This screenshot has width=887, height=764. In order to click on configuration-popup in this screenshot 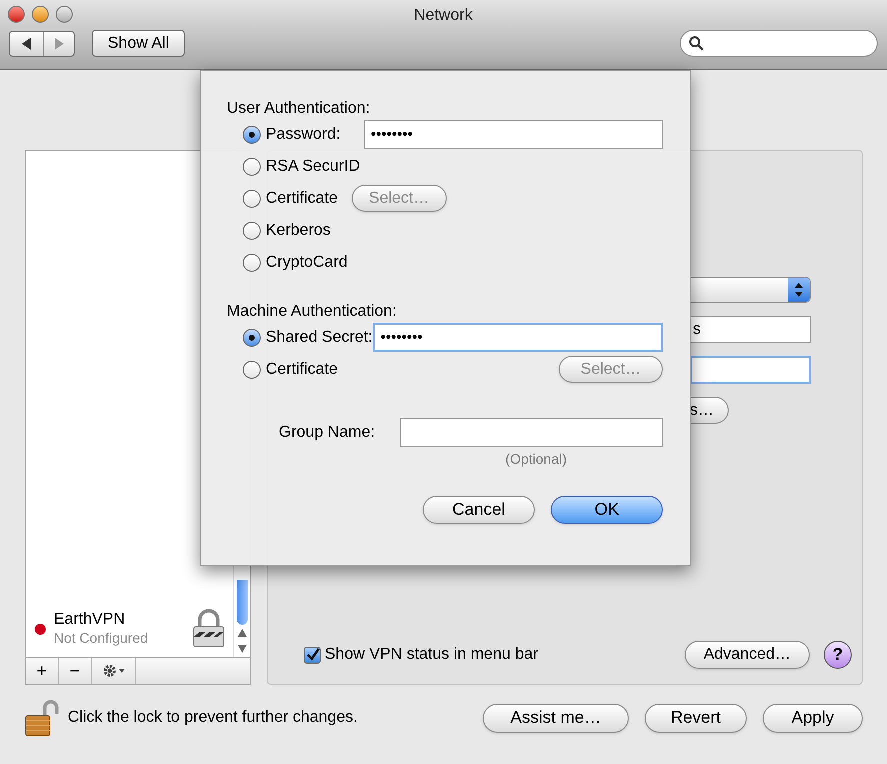, I will do `click(750, 290)`.